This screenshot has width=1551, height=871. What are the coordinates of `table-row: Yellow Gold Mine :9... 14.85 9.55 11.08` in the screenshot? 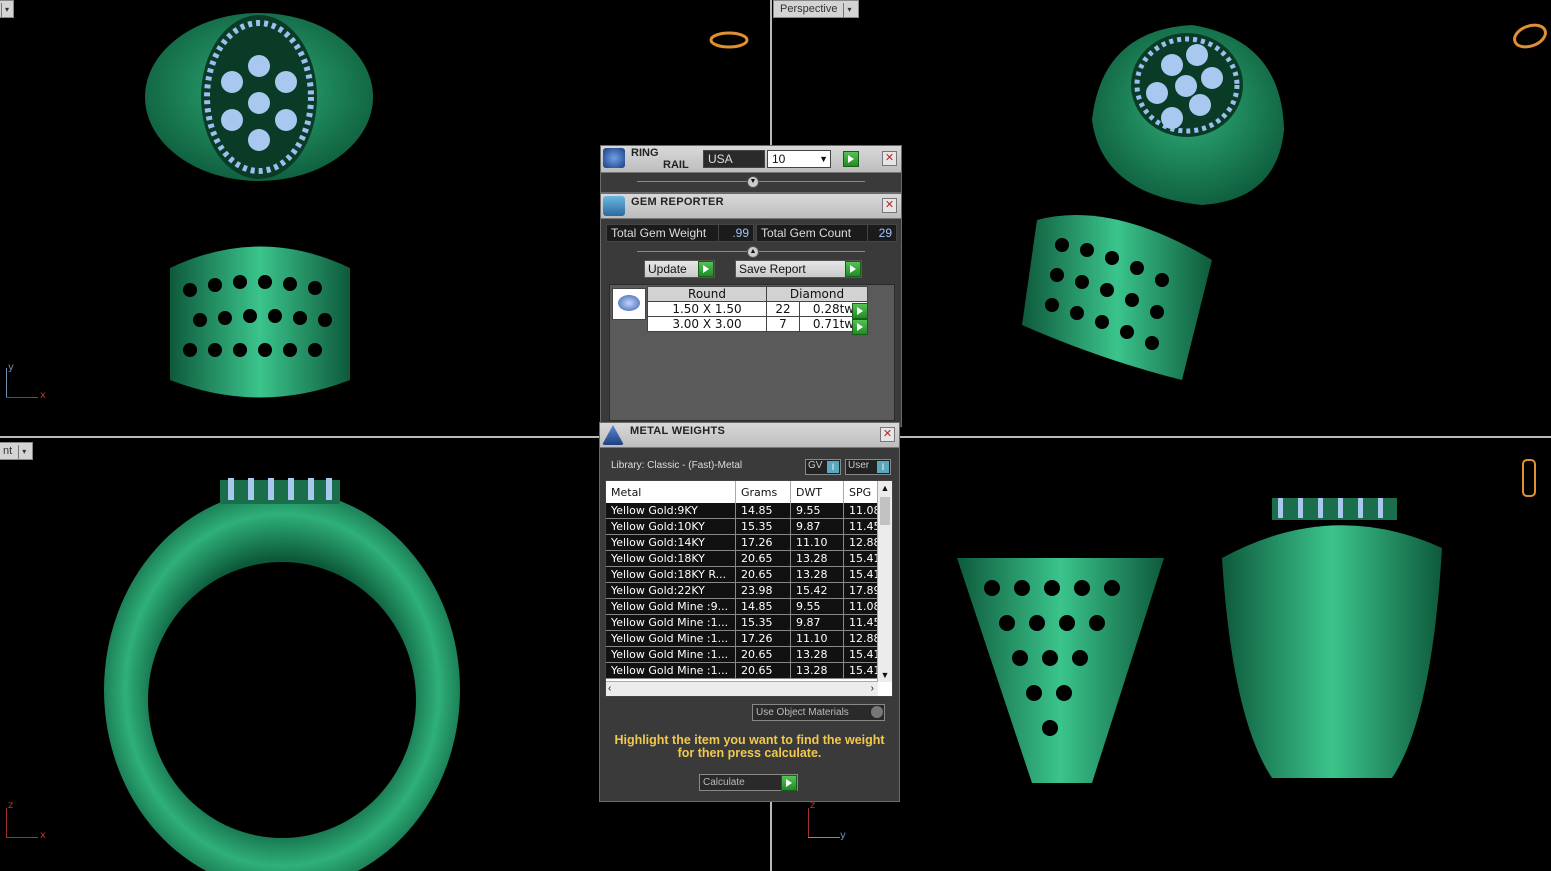 It's located at (746, 606).